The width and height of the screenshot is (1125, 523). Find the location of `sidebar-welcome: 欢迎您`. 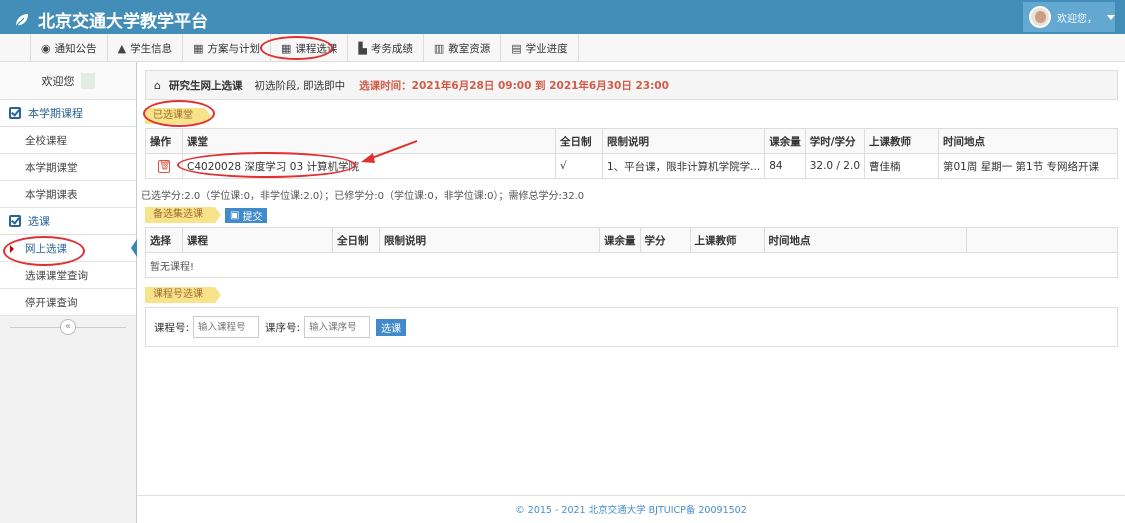

sidebar-welcome: 欢迎您 is located at coordinates (68, 81).